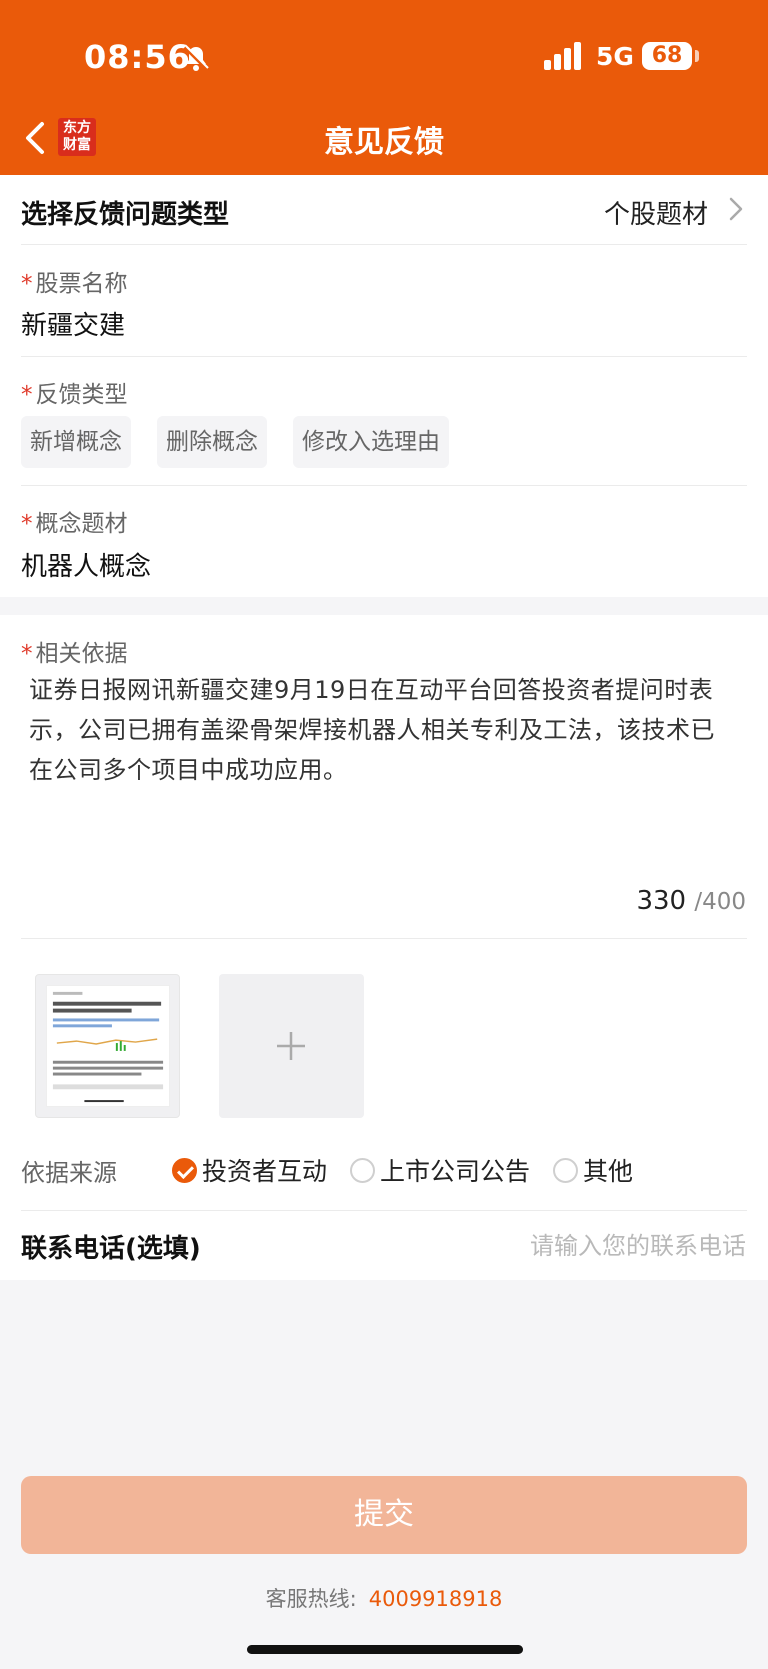  What do you see at coordinates (661, 901) in the screenshot?
I see `char-count: 330` at bounding box center [661, 901].